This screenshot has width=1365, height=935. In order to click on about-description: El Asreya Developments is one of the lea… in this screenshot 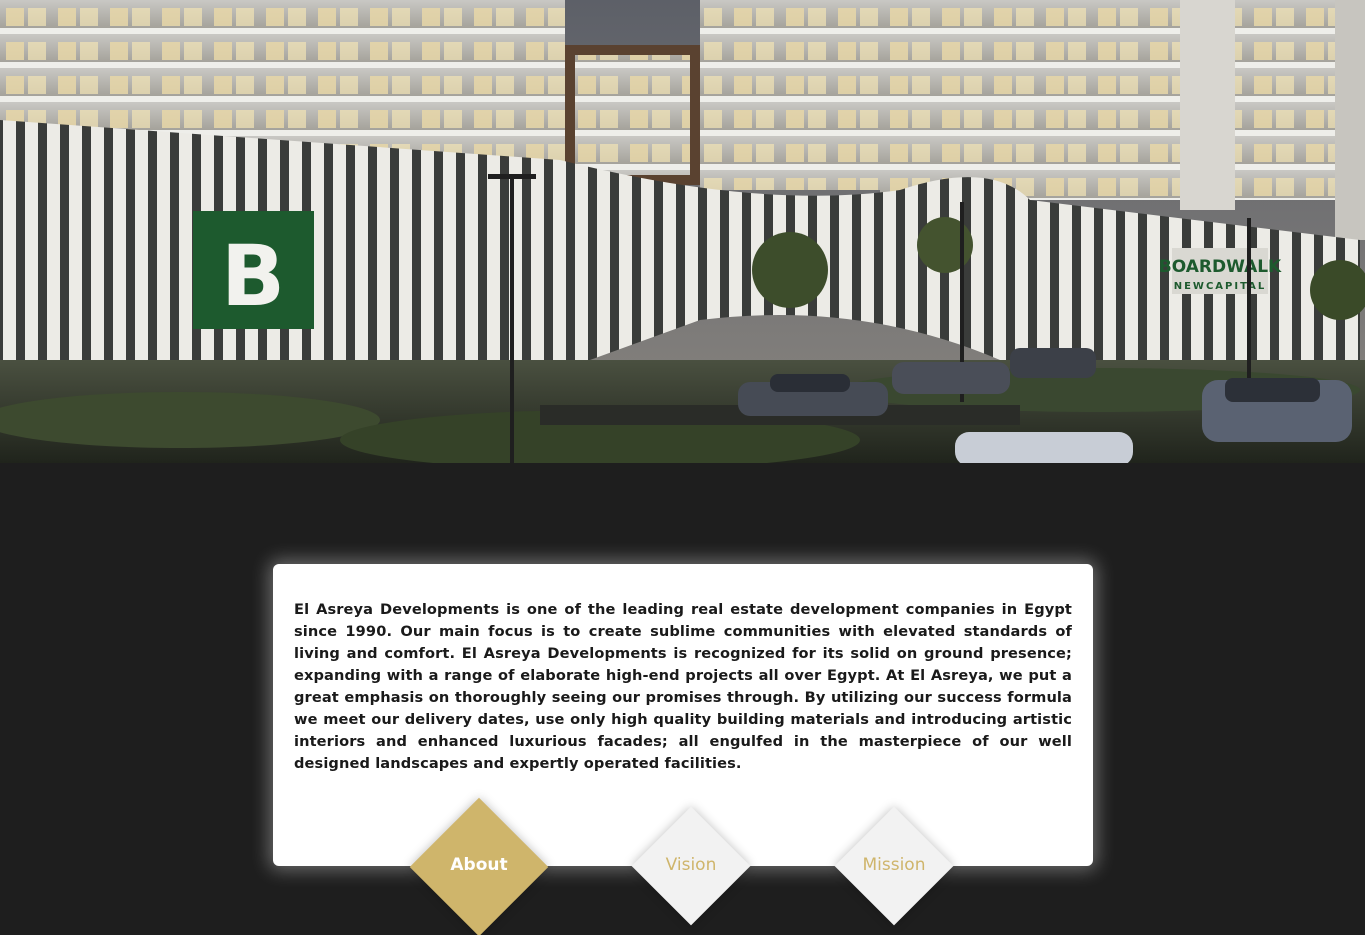, I will do `click(683, 686)`.